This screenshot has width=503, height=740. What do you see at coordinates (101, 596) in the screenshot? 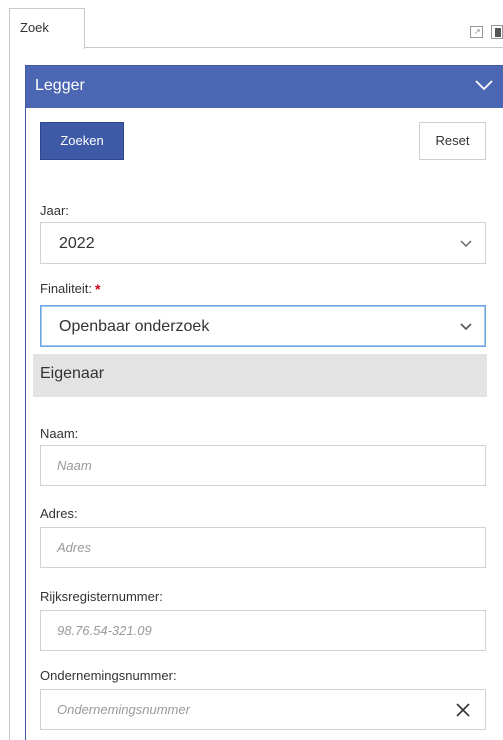
I see `rijksregisternummer-label: Rijksregisternummer:` at bounding box center [101, 596].